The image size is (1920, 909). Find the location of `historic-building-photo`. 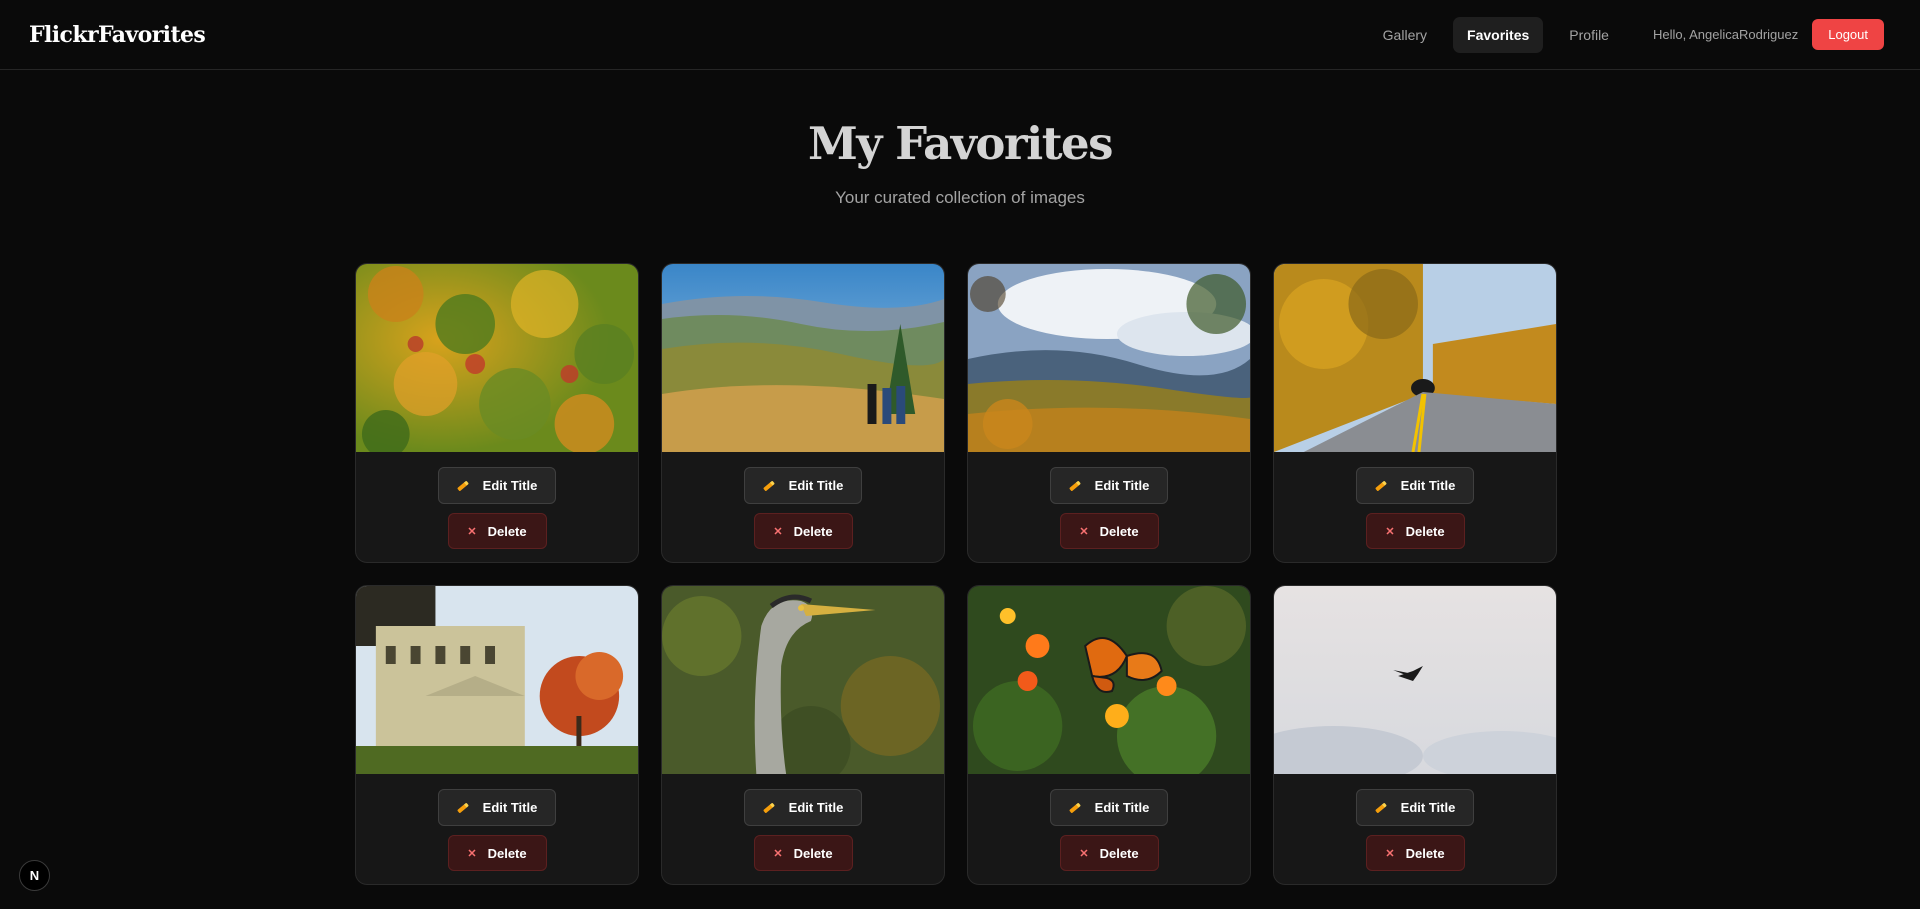

historic-building-photo is located at coordinates (497, 680).